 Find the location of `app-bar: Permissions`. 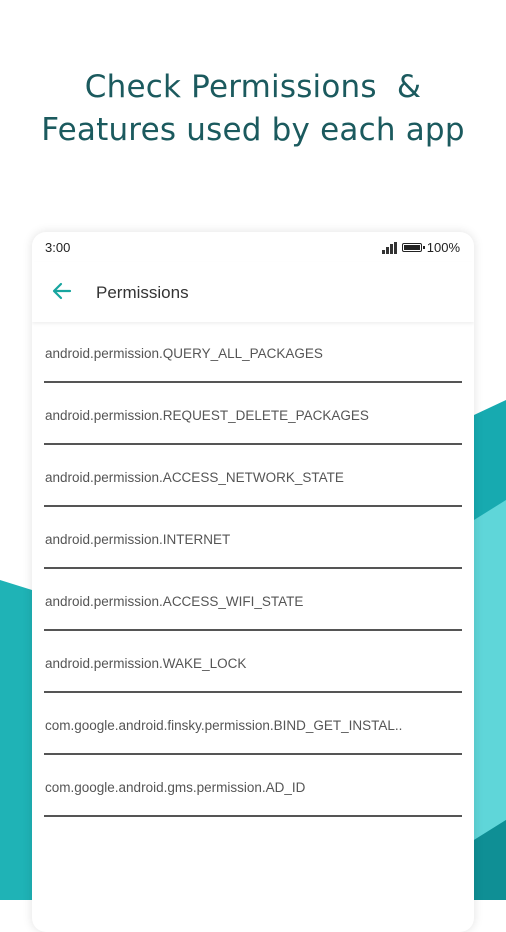

app-bar: Permissions is located at coordinates (253, 292).